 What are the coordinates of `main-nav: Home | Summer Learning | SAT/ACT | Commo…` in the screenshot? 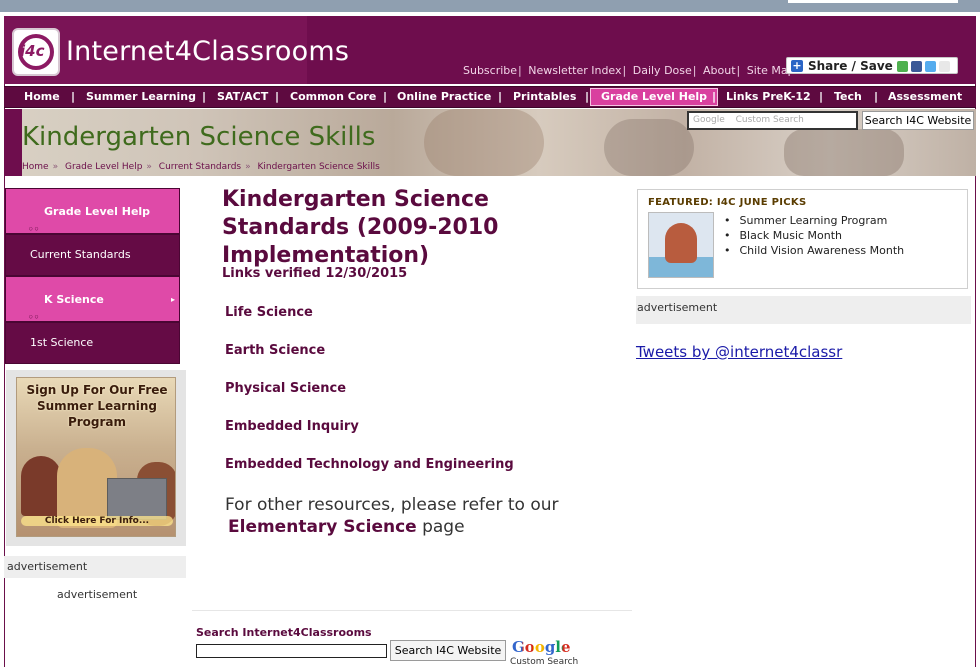 It's located at (490, 97).